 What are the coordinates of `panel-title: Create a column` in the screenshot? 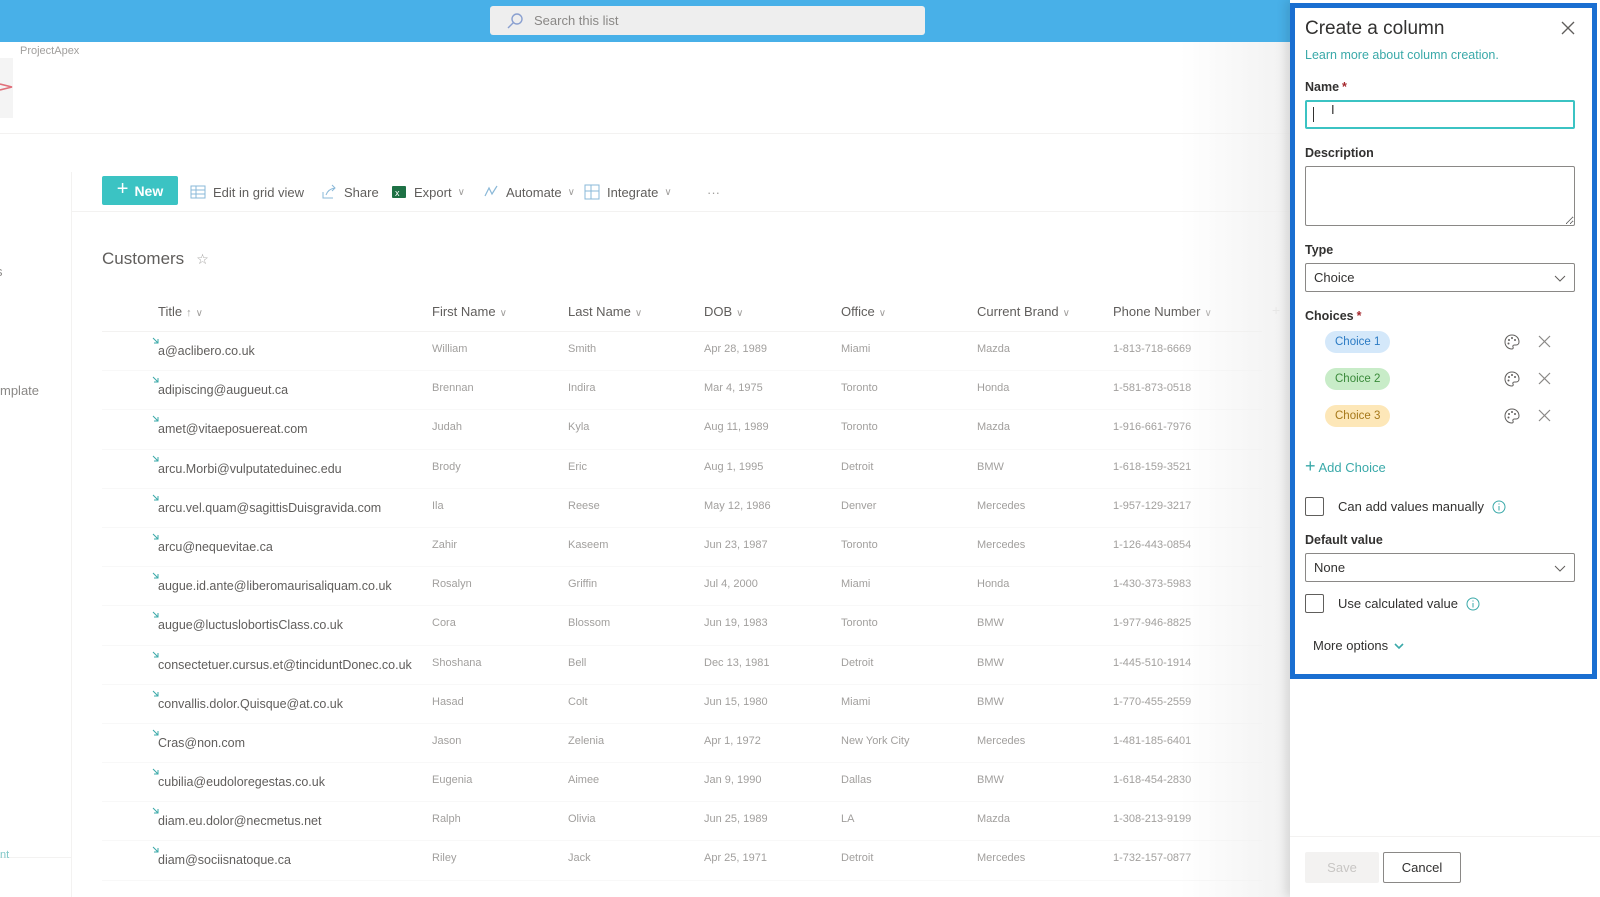 It's located at (1375, 28).